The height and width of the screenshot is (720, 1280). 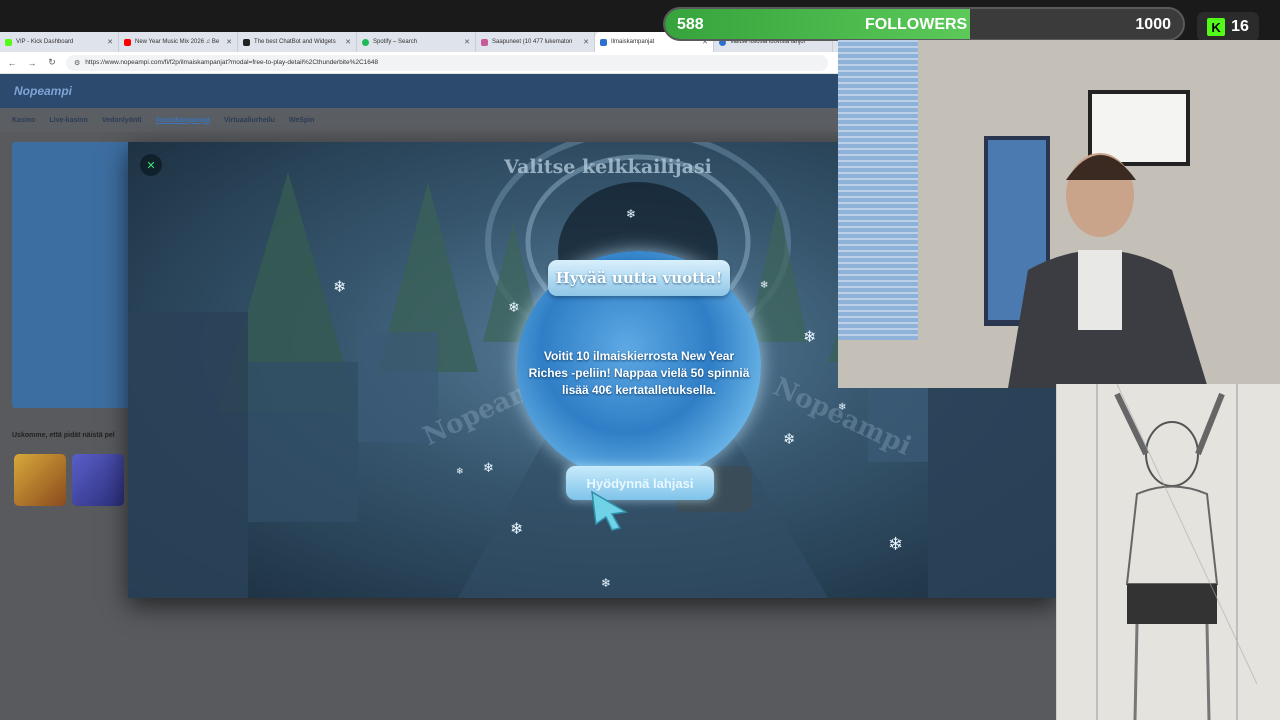 I want to click on sketch-drawing, so click(x=1168, y=552).